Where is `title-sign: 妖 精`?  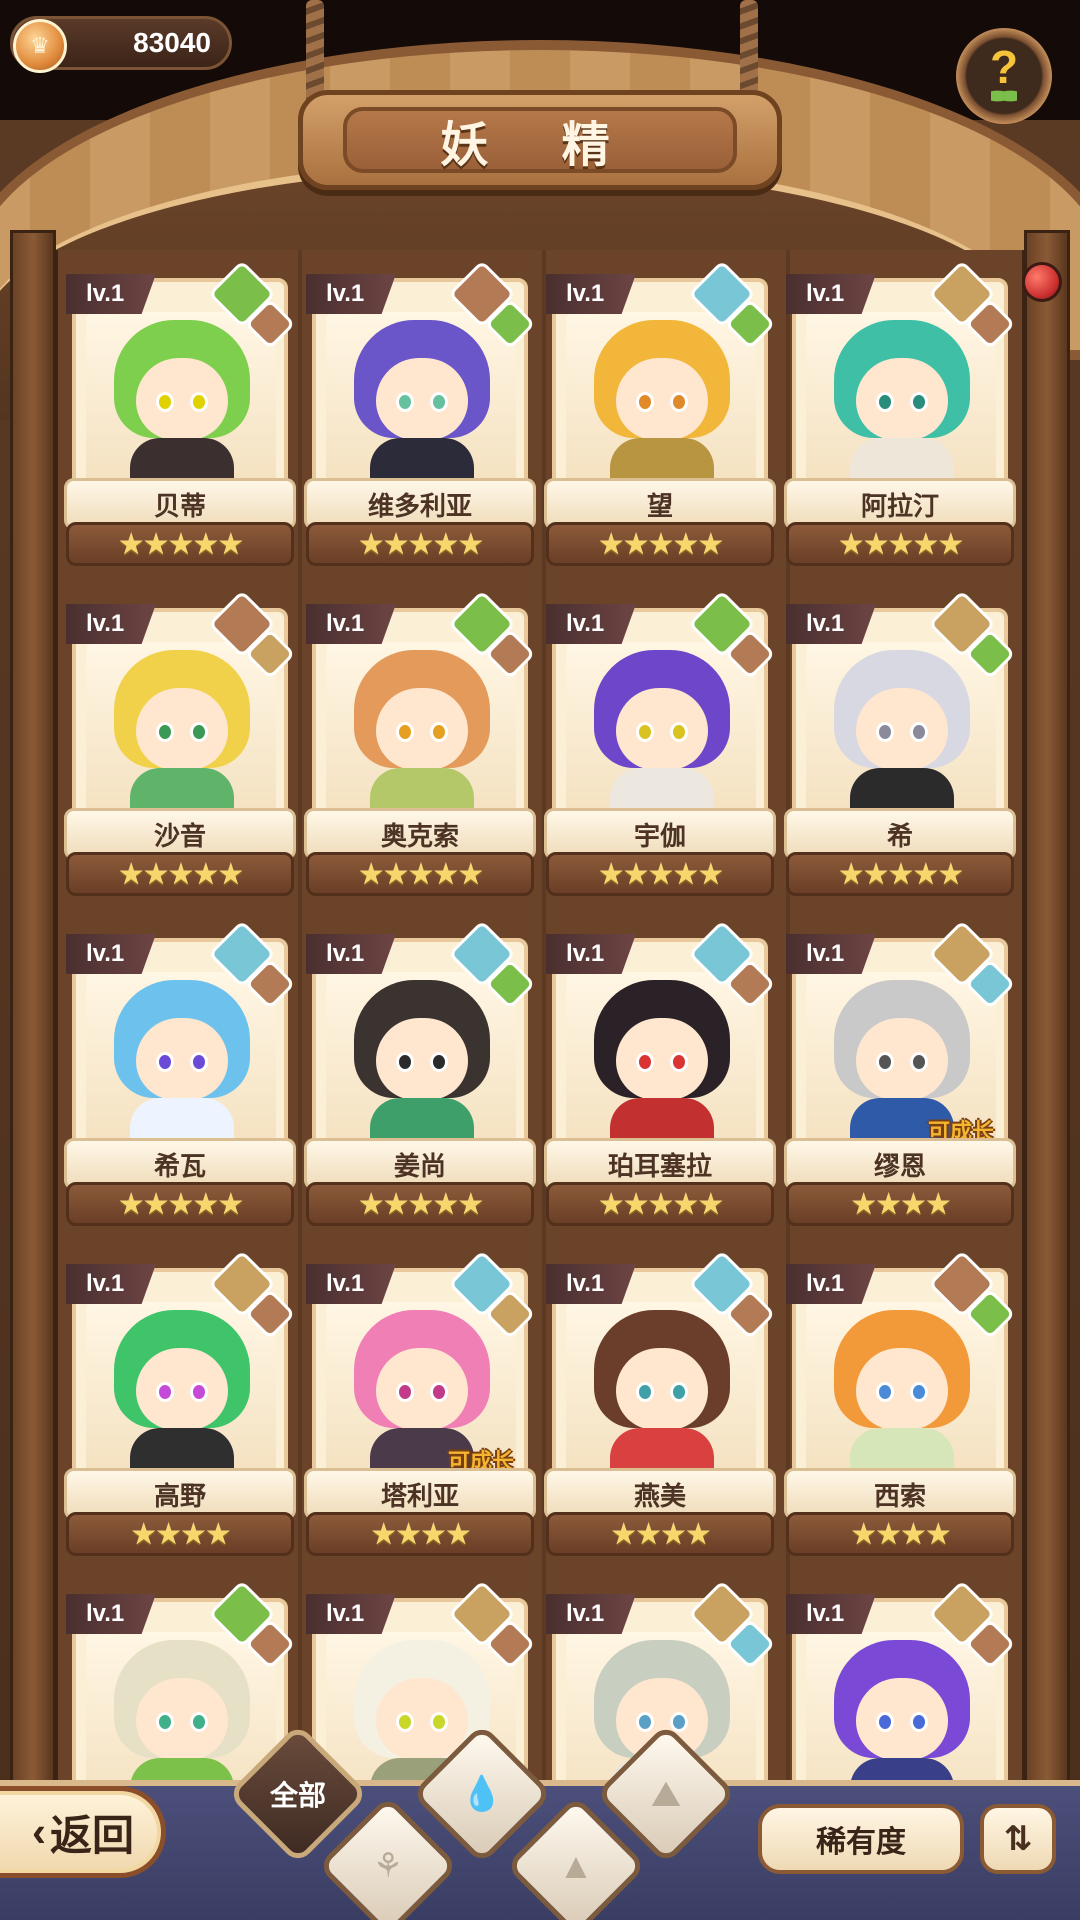
title-sign: 妖 精 is located at coordinates (540, 140).